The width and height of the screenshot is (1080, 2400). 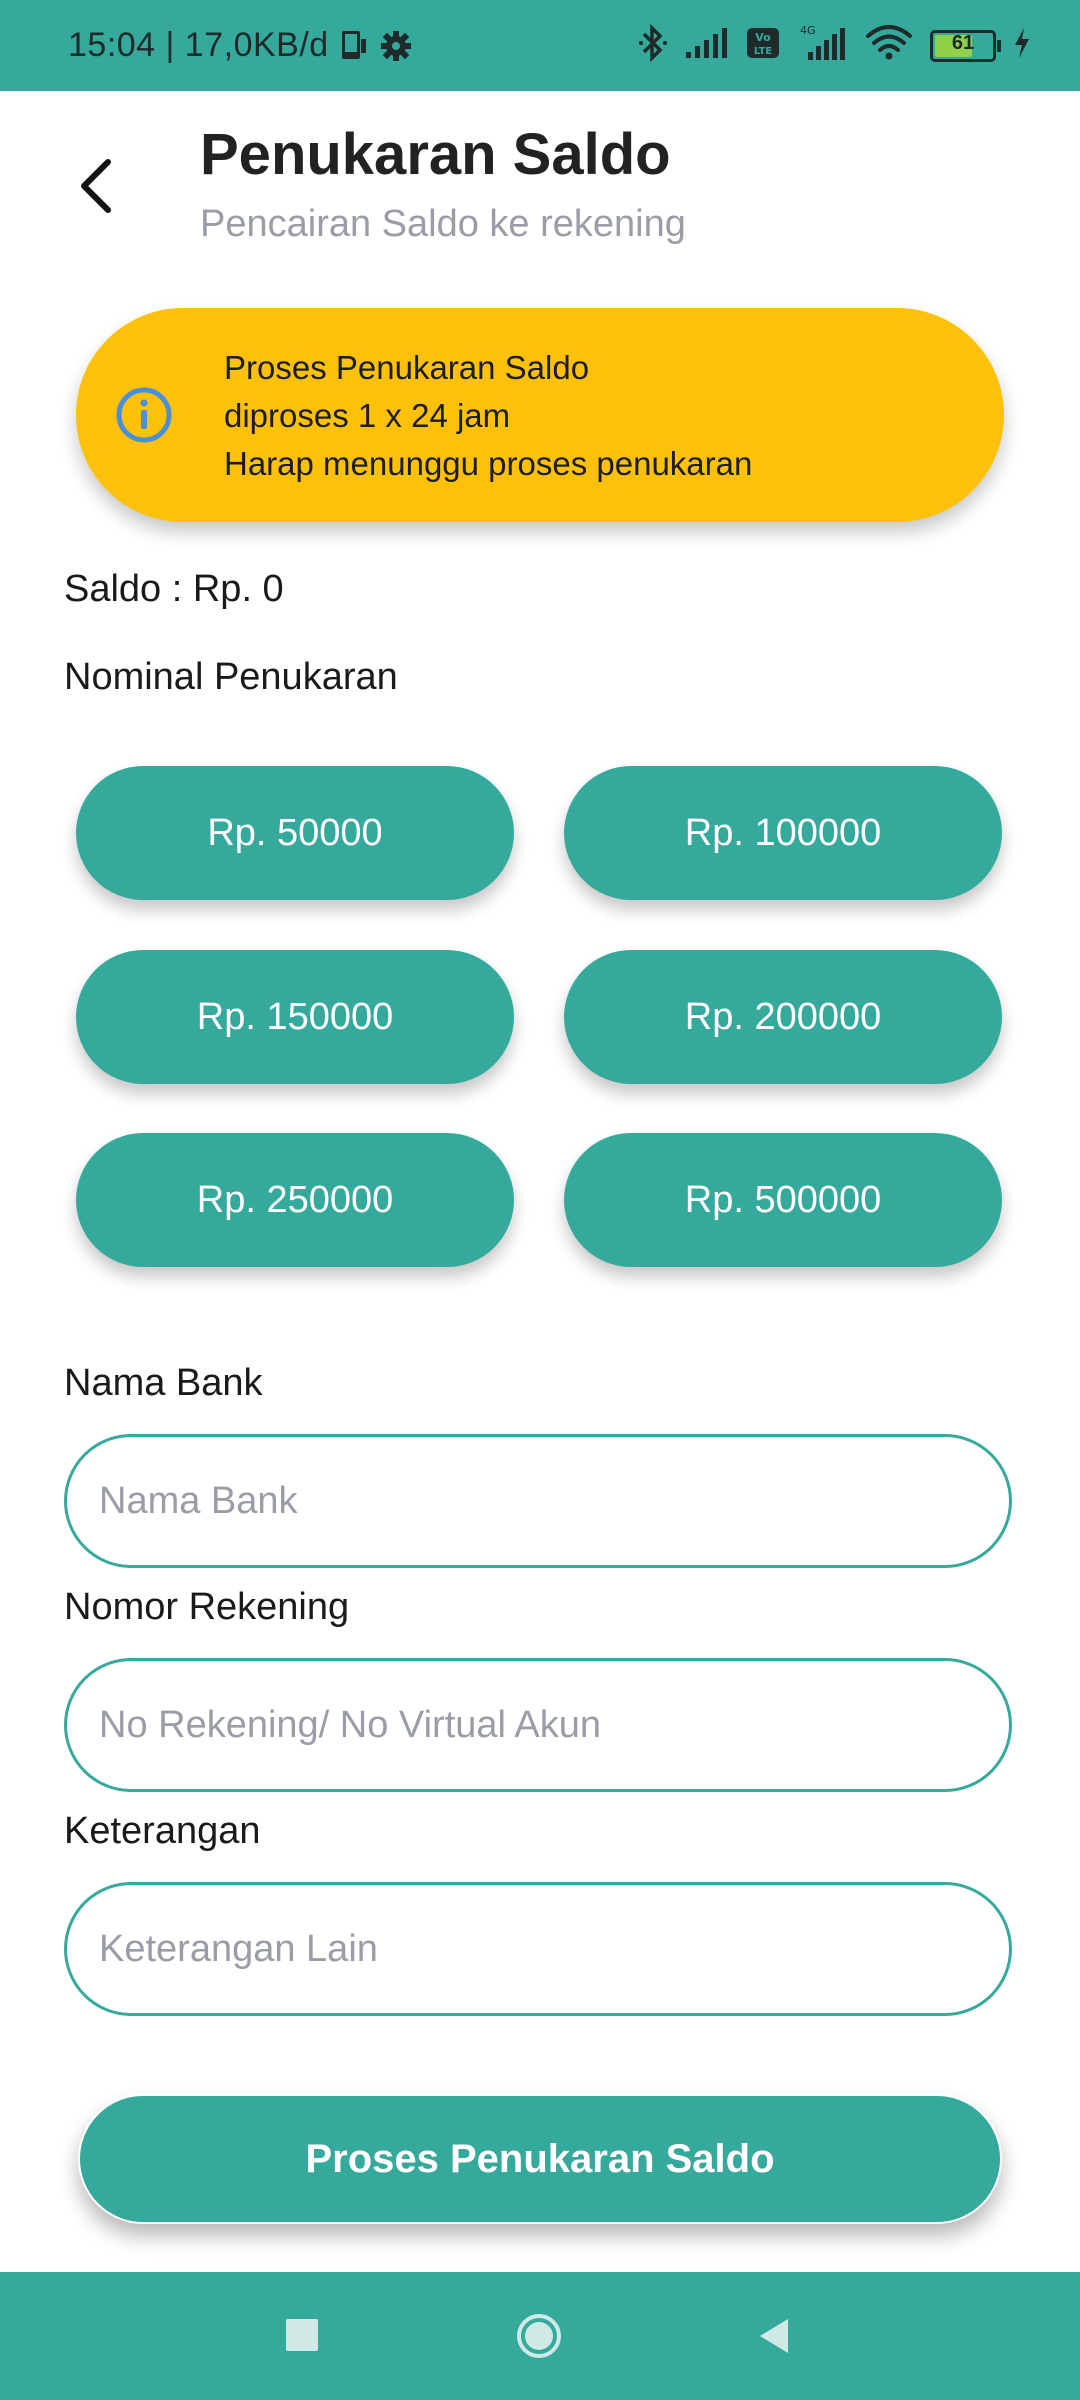 I want to click on page-title: Penukaran Saldo, so click(x=435, y=154).